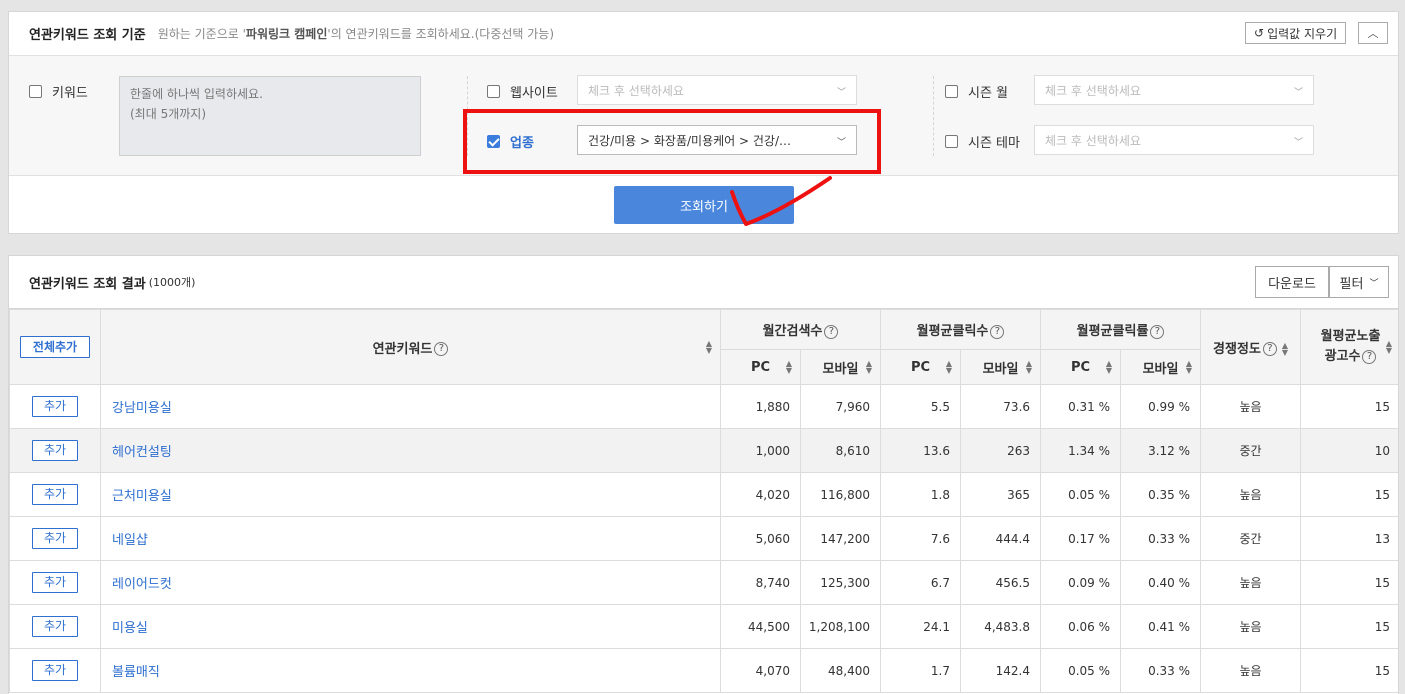  Describe the element at coordinates (1349, 347) in the screenshot. I see `ad-count-header: 월평균노출 광고수? ▲ ▼` at that location.